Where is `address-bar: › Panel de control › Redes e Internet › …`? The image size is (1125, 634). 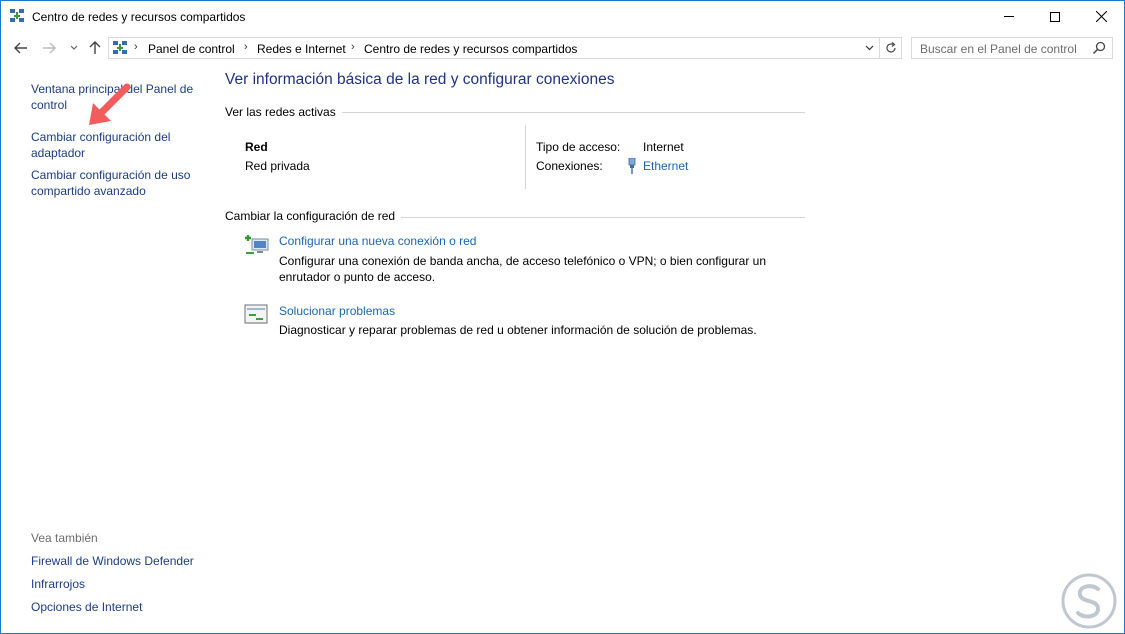
address-bar: › Panel de control › Redes e Internet › … is located at coordinates (494, 48).